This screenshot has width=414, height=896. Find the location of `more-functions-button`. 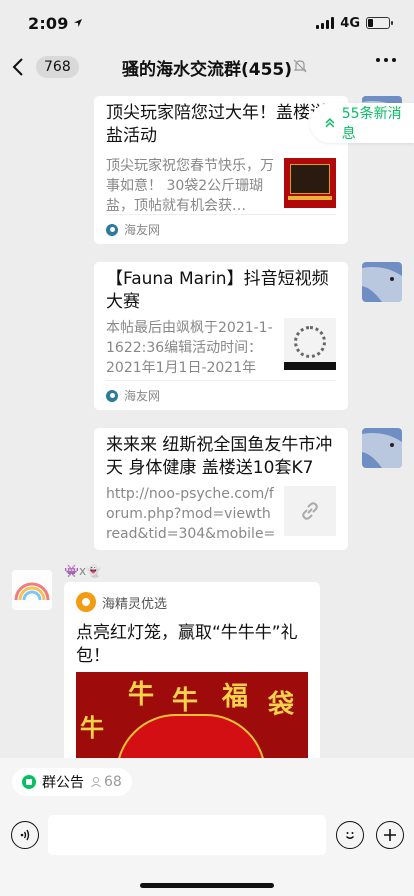

more-functions-button is located at coordinates (390, 835).